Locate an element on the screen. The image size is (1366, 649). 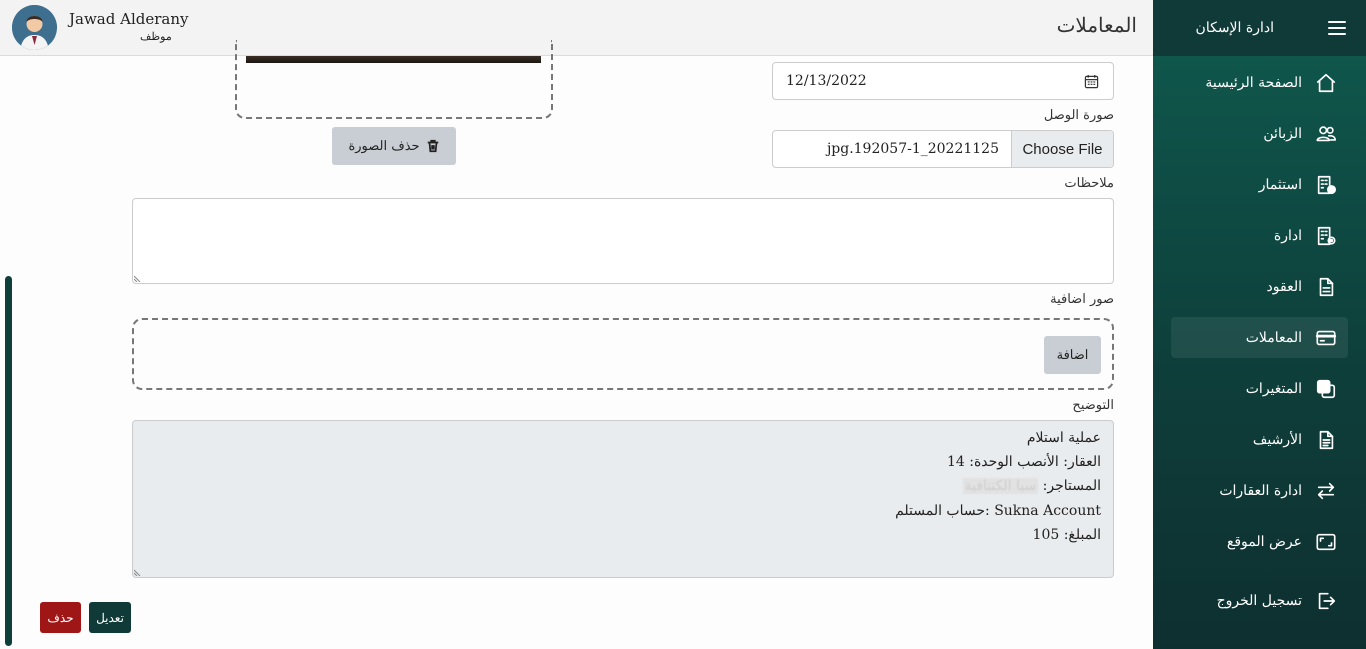
description-line: العقار: الأنصب الوحدة: 14 is located at coordinates (1023, 462).